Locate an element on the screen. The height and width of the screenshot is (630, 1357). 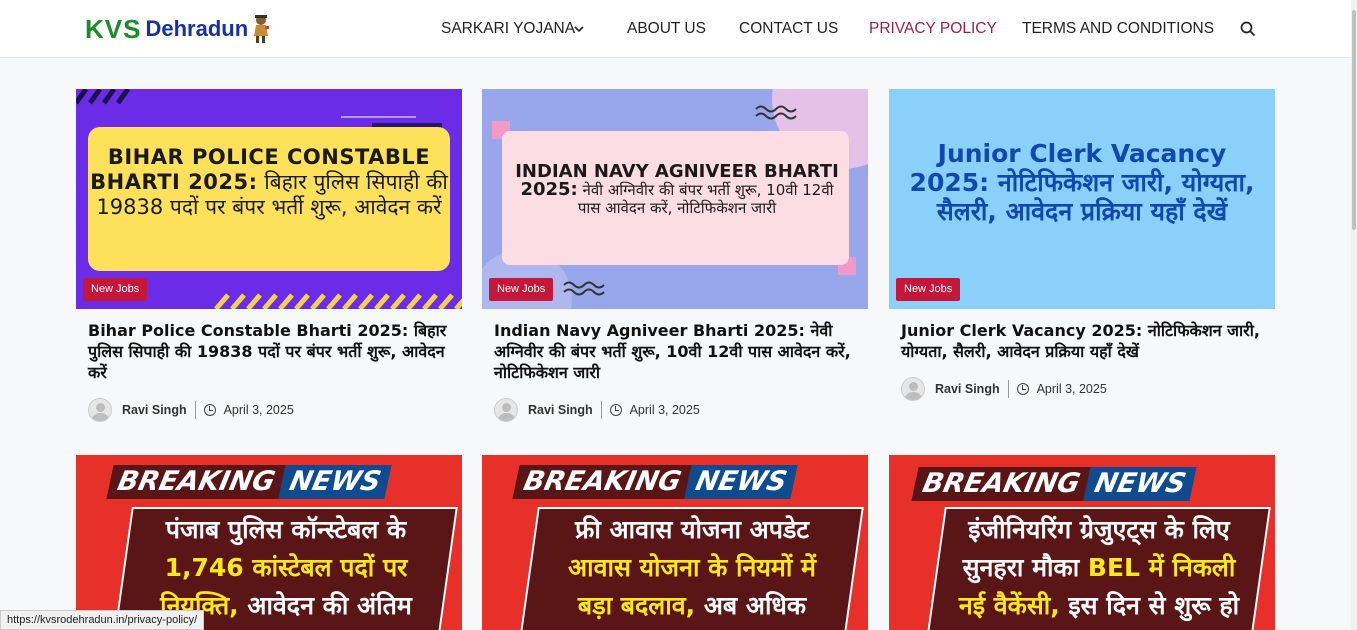
nav-contact-us: CONTACT US is located at coordinates (788, 29).